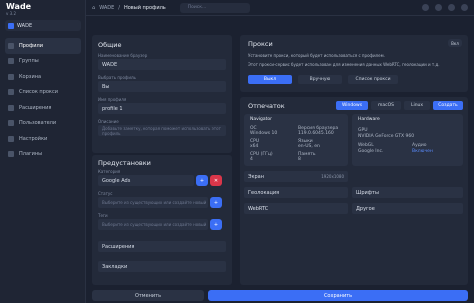  Describe the element at coordinates (43, 155) in the screenshot. I see `sidebar-item-plugins: Плагины` at that location.